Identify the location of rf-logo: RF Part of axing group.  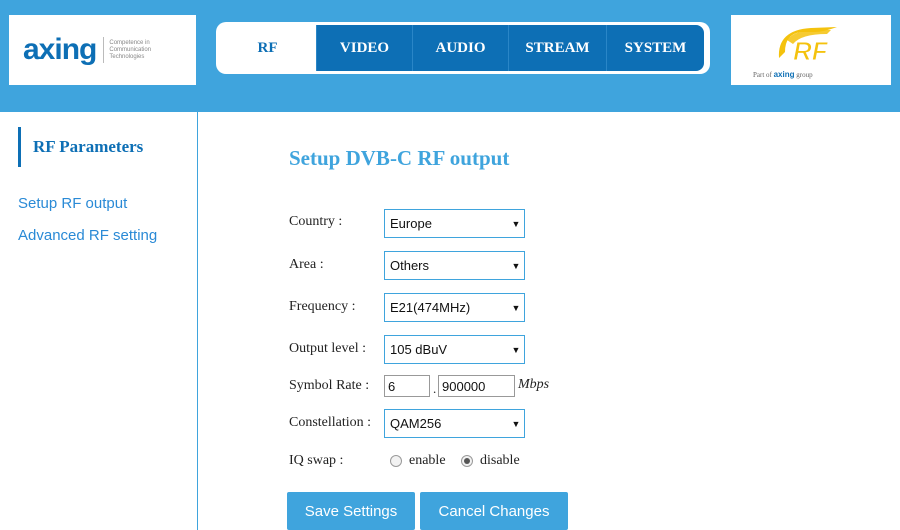
(811, 50).